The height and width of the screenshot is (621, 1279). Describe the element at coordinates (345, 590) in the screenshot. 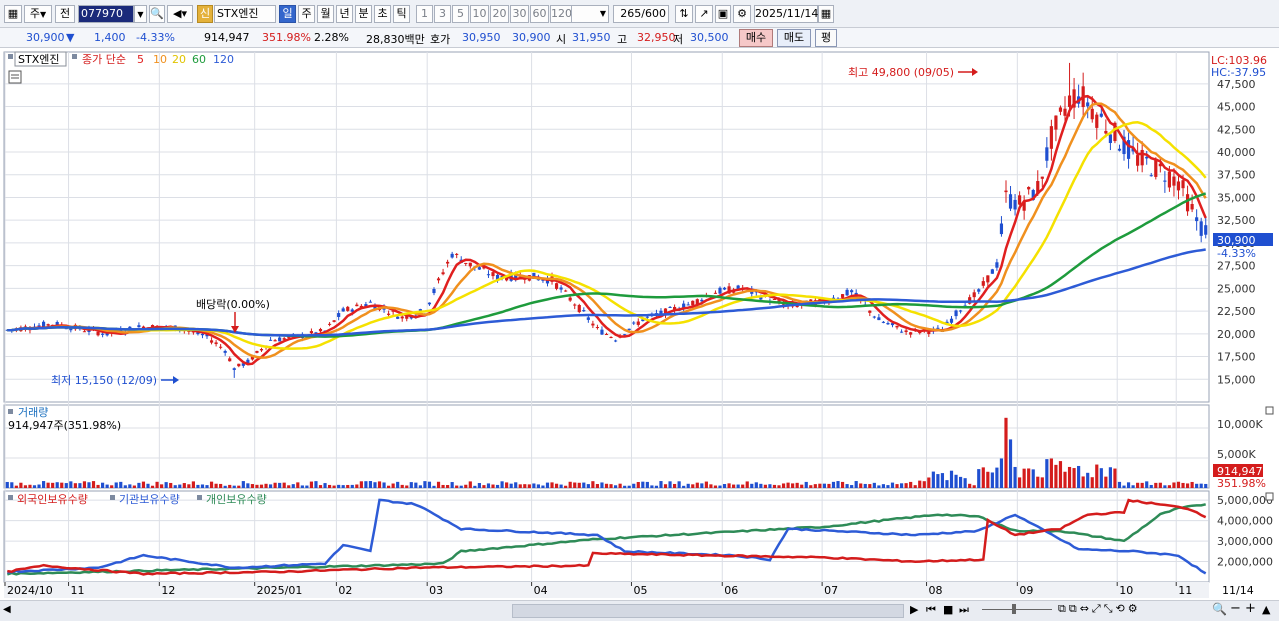

I see `x-axis-label: 02` at that location.